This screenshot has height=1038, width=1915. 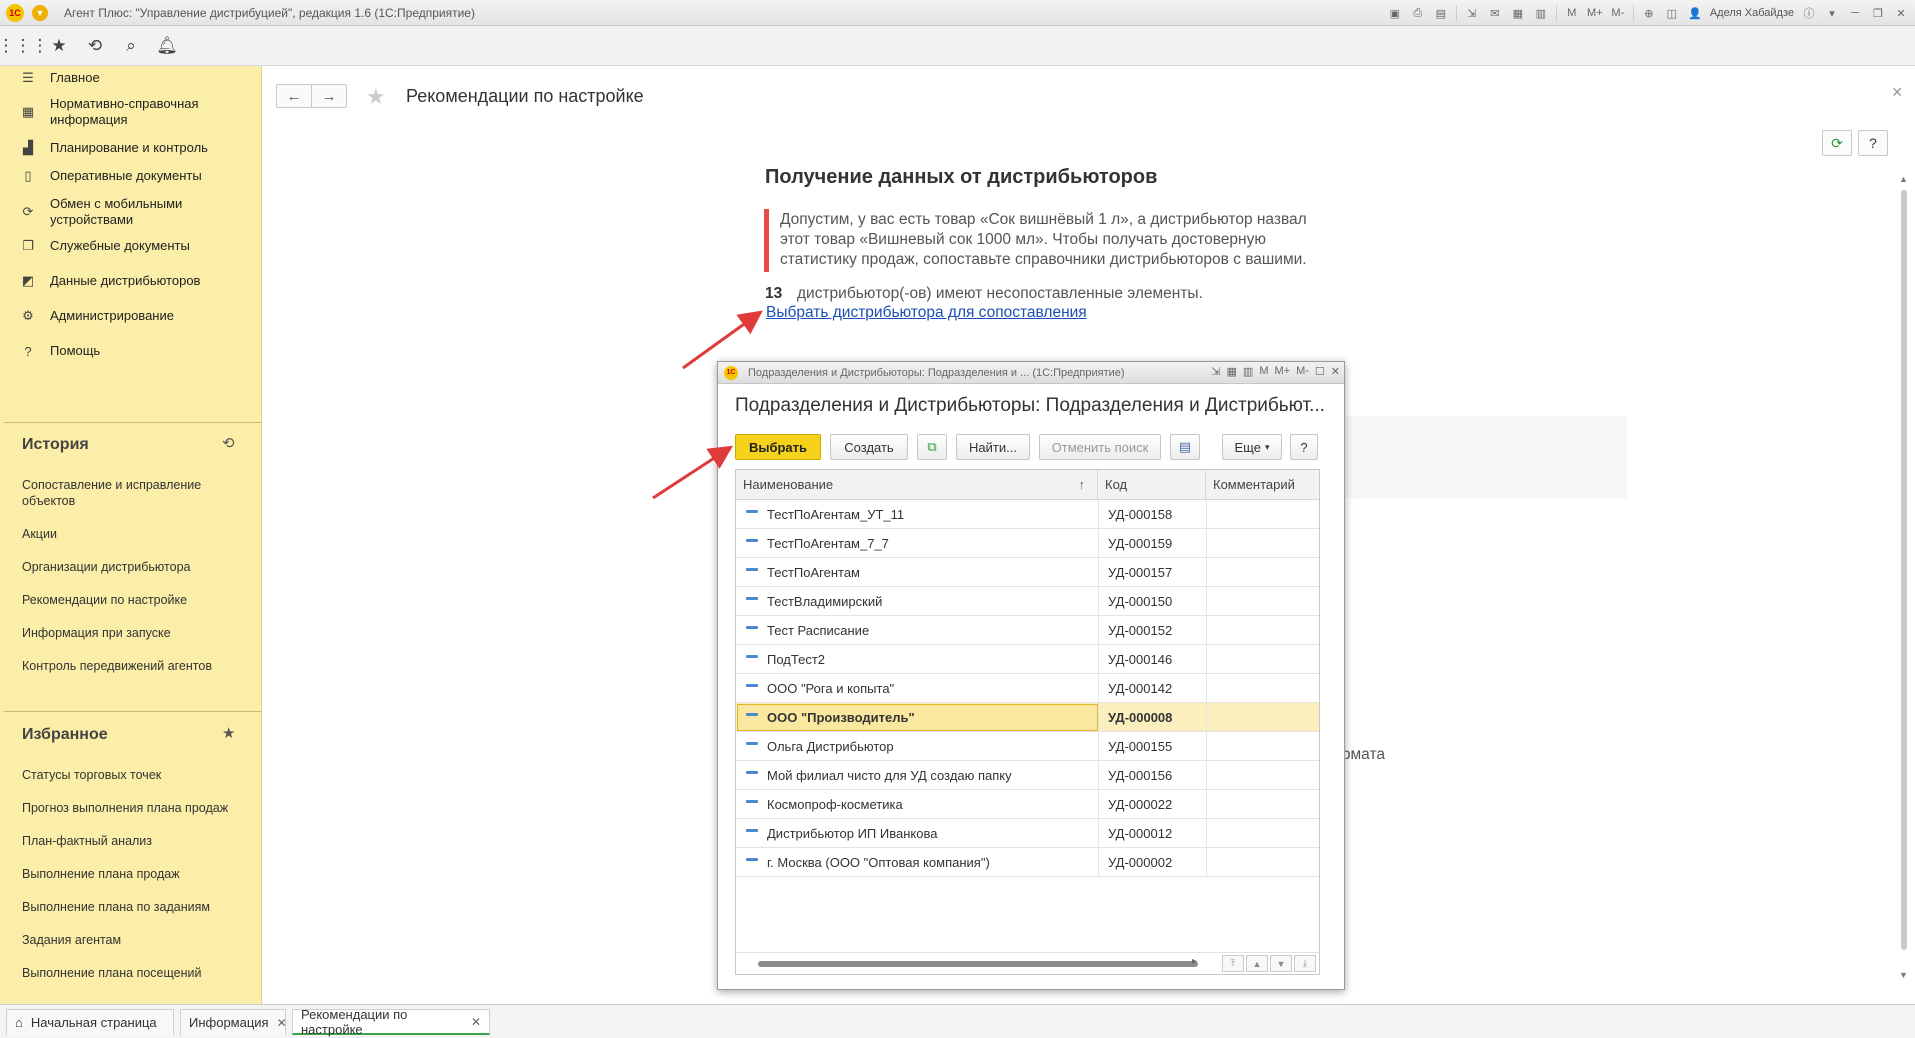 I want to click on zoom-icon: ⊕, so click(x=1649, y=13).